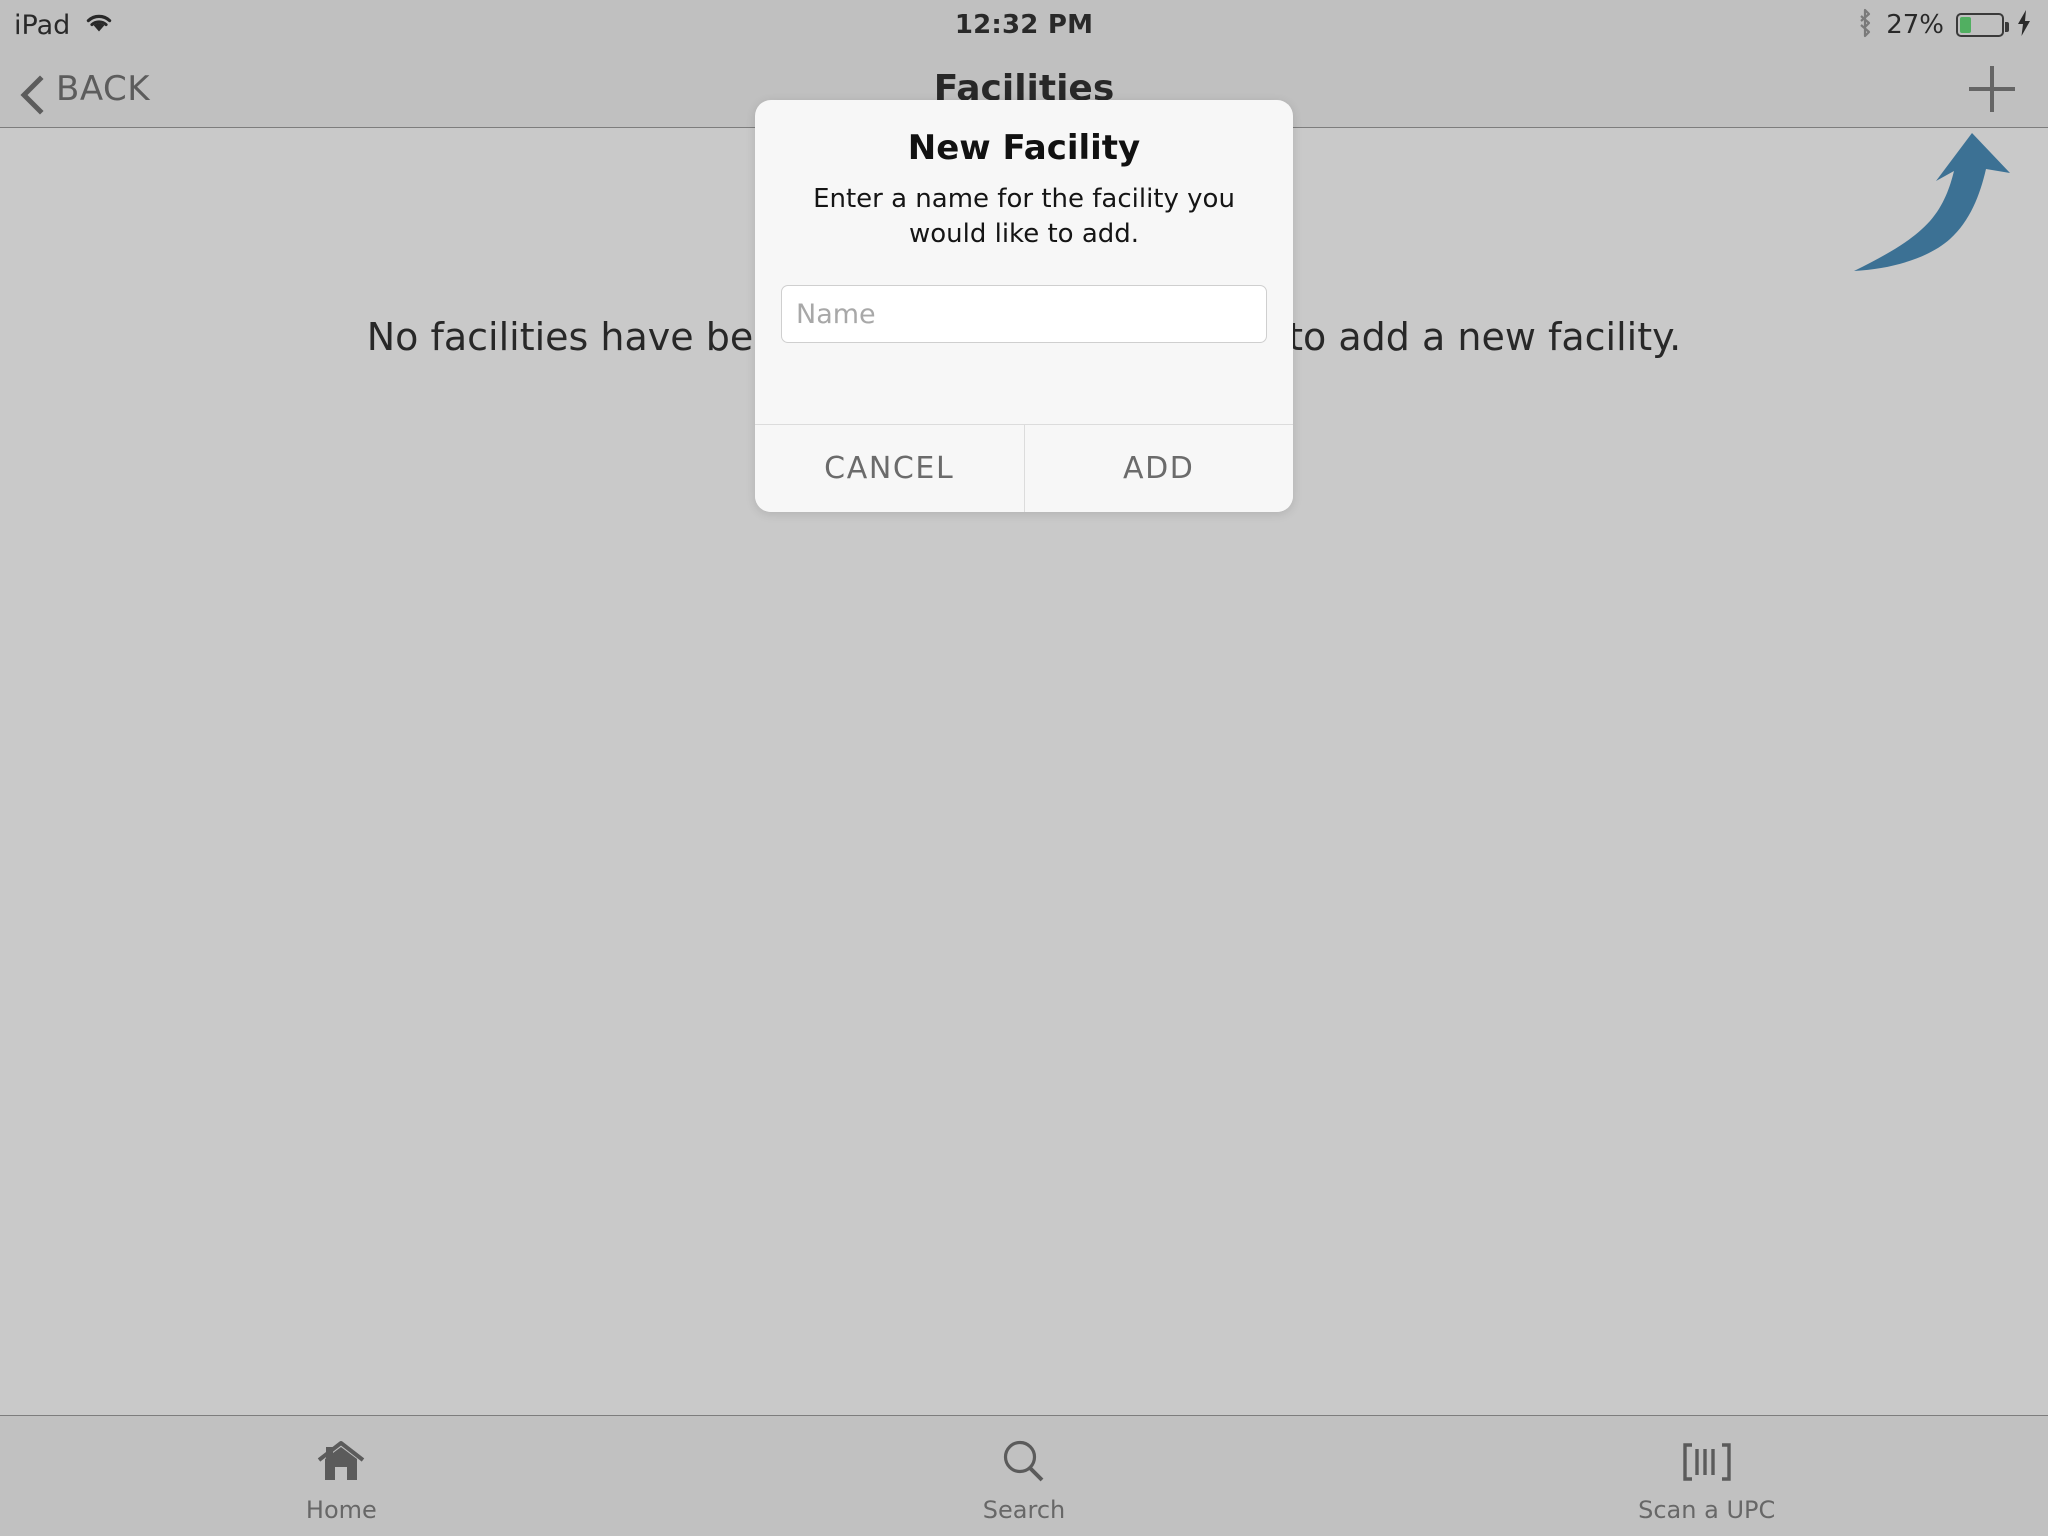  I want to click on add-confirm-button: ADD, so click(1158, 468).